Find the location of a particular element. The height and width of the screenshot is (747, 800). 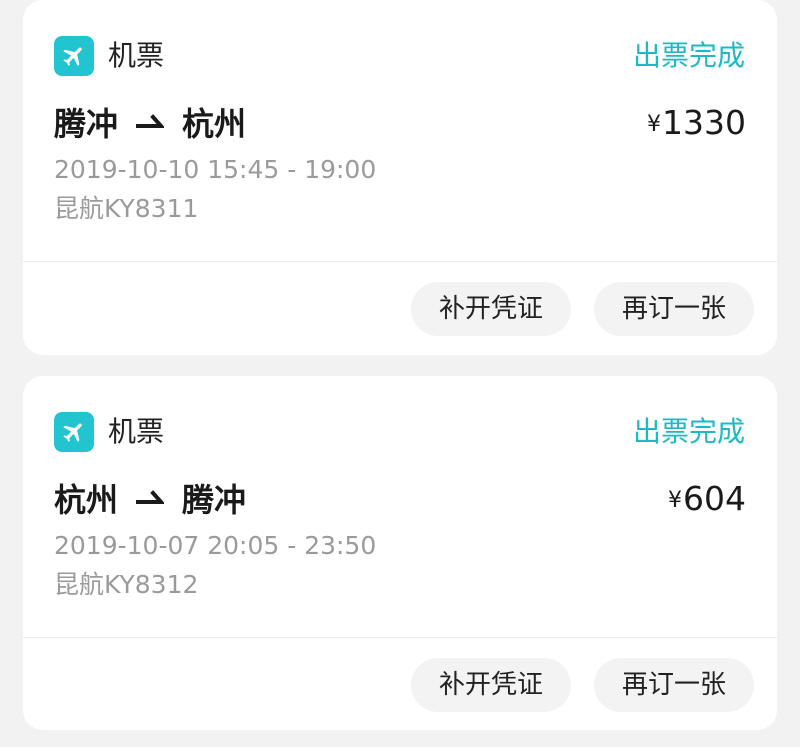

destination-city: 腾冲 is located at coordinates (214, 500).